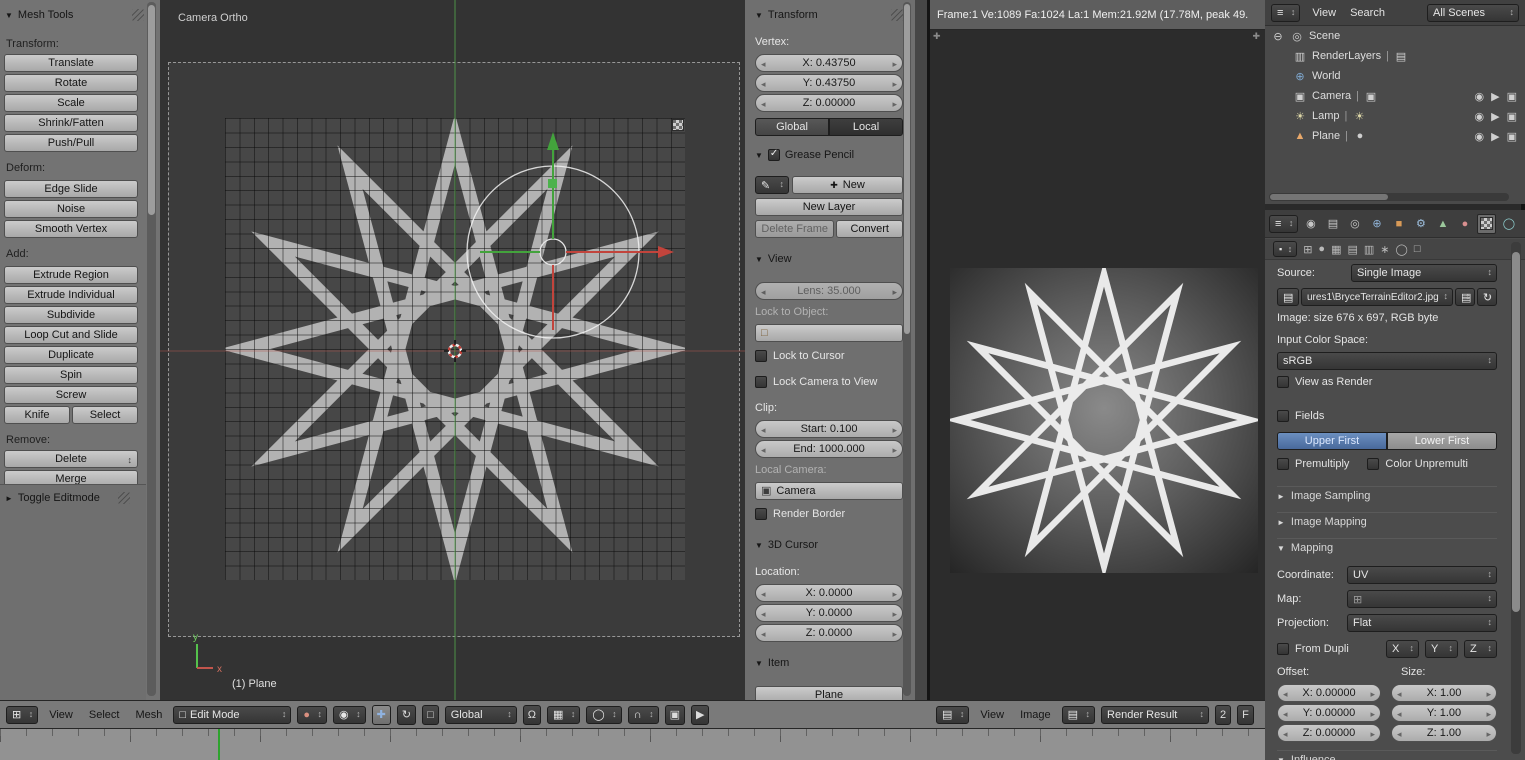  What do you see at coordinates (71, 123) in the screenshot?
I see `shrink-fatten-button: Shrink/Fatten` at bounding box center [71, 123].